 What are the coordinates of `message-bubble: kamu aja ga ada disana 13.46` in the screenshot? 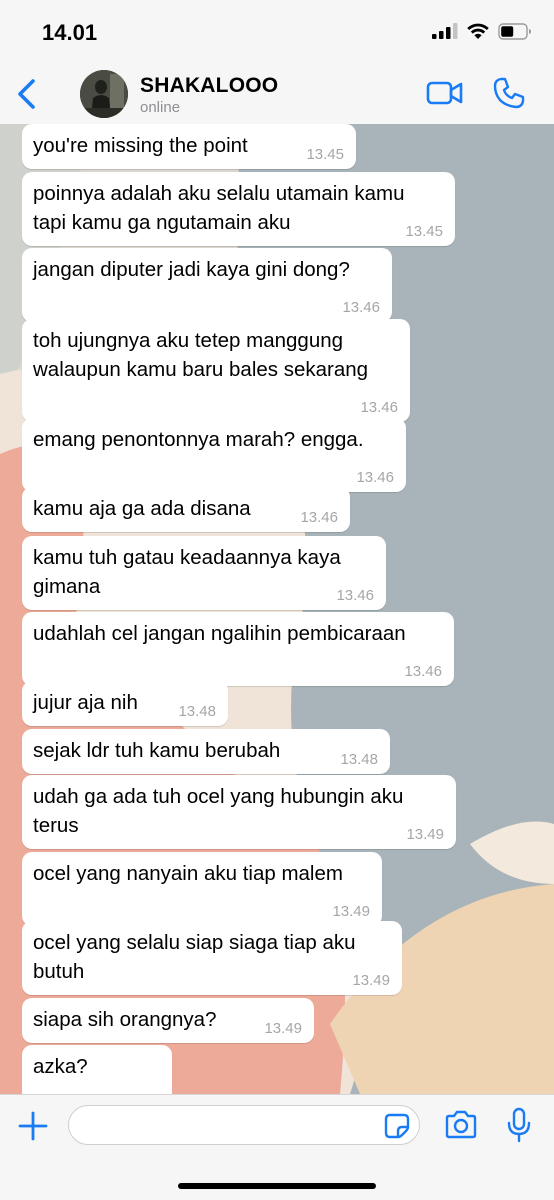 It's located at (186, 509).